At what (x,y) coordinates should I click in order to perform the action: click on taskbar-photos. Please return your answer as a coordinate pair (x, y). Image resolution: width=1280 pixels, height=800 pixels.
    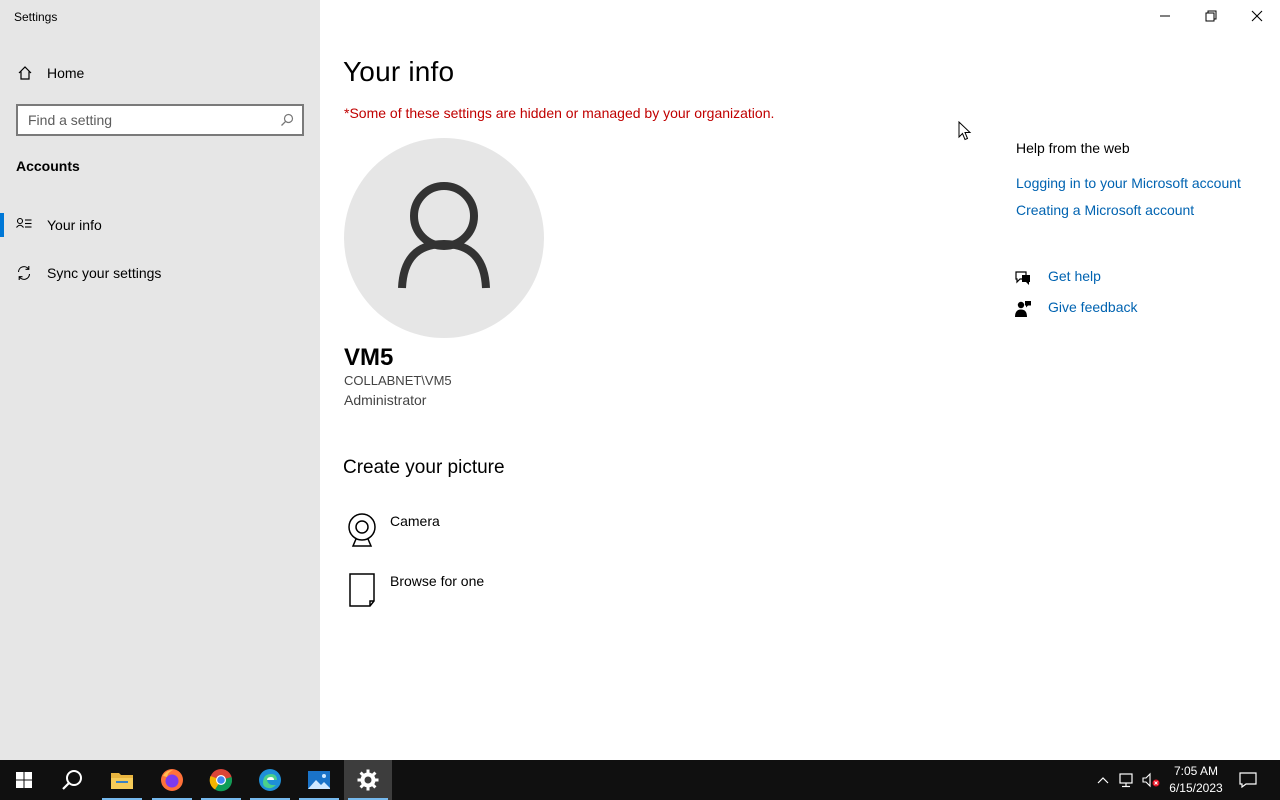
    Looking at the image, I should click on (319, 780).